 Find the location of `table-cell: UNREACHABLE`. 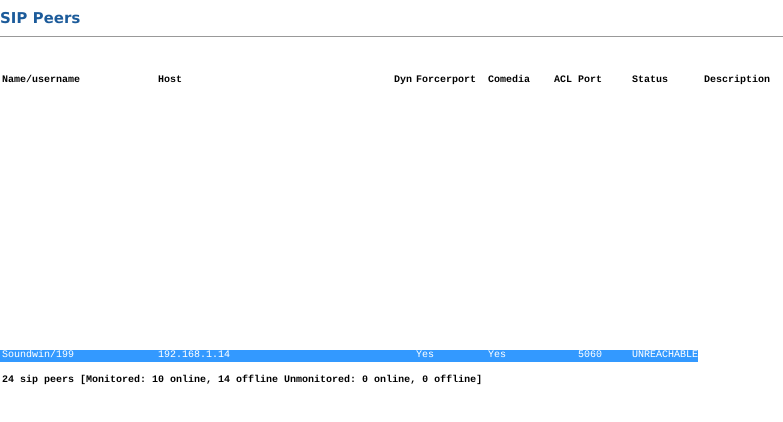

table-cell: UNREACHABLE is located at coordinates (665, 355).